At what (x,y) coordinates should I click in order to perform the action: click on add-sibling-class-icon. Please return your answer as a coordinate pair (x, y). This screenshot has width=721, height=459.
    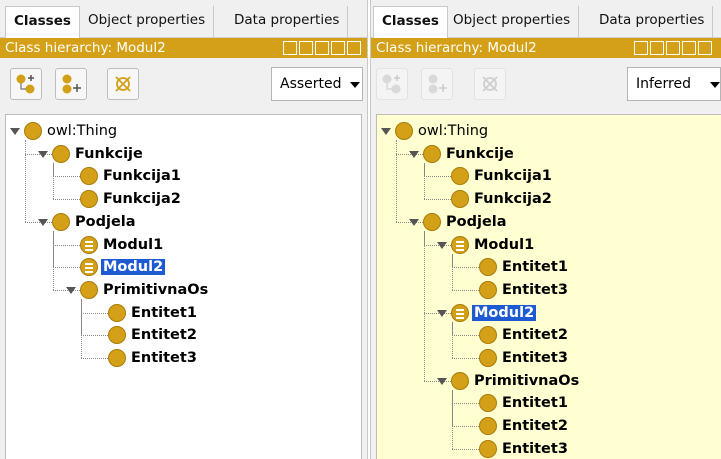
    Looking at the image, I should click on (71, 84).